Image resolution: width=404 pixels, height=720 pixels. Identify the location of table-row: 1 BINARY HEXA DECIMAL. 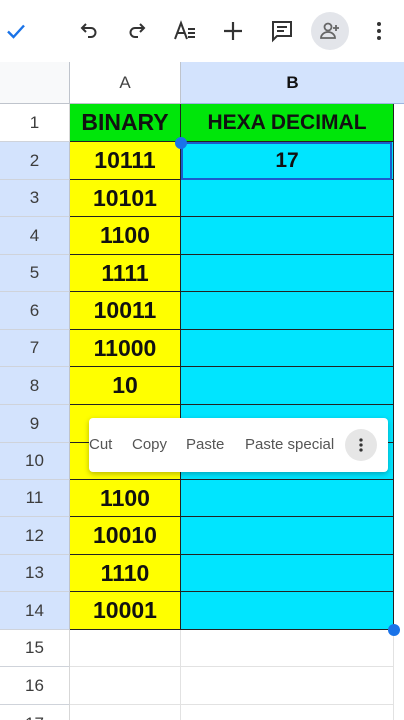
(202, 123).